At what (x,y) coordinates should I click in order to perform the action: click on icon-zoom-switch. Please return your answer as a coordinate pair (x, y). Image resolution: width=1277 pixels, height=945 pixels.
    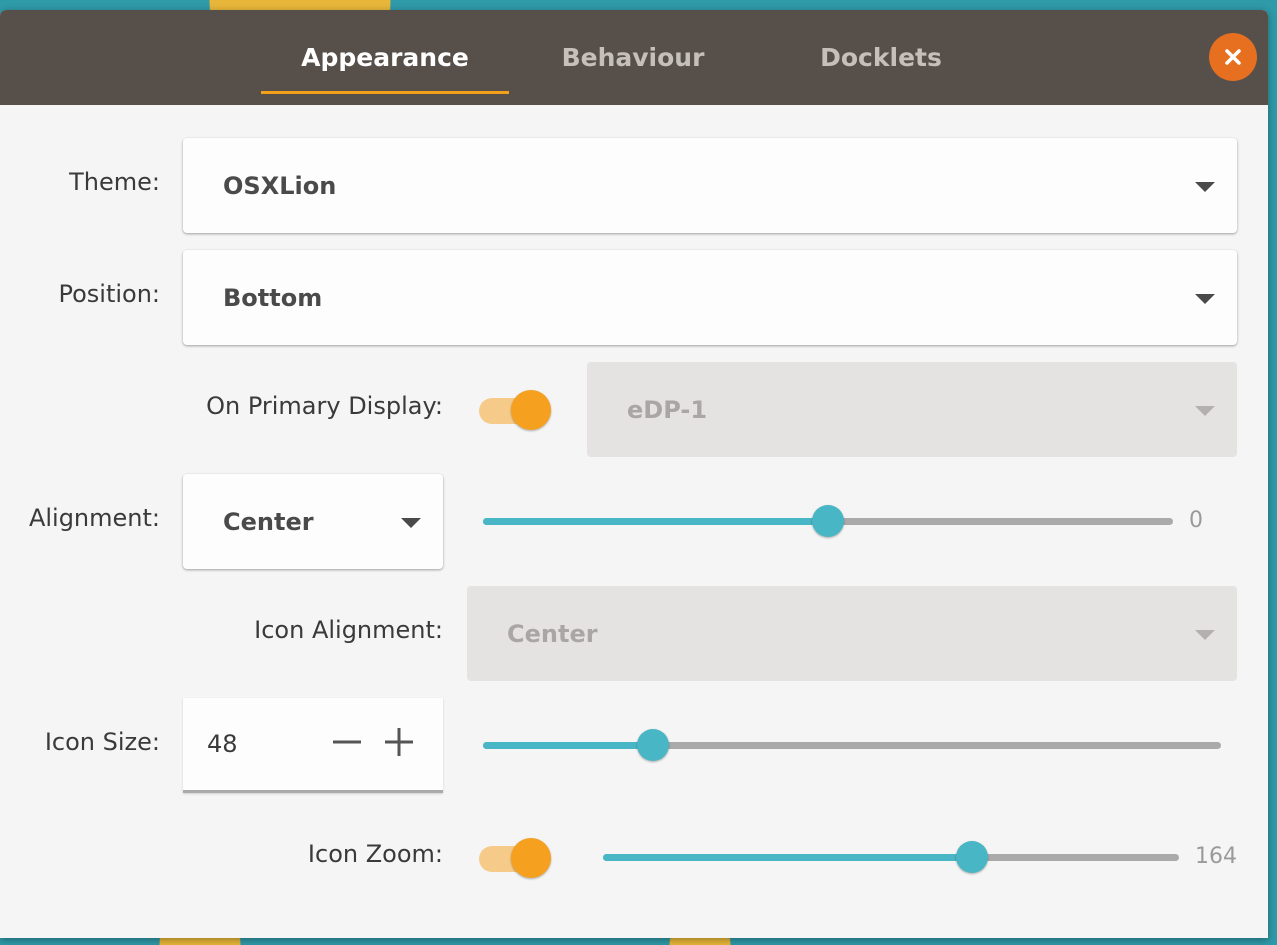
    Looking at the image, I should click on (519, 858).